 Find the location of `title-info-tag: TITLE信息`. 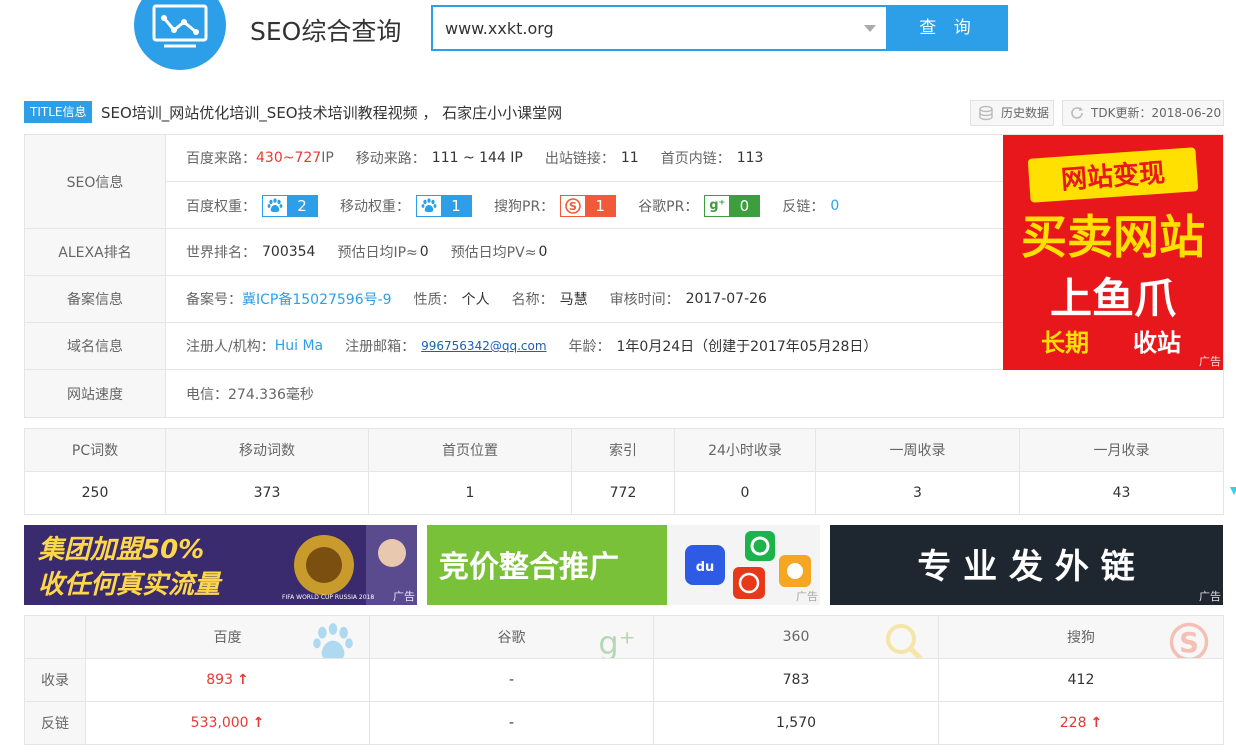

title-info-tag: TITLE信息 is located at coordinates (58, 112).